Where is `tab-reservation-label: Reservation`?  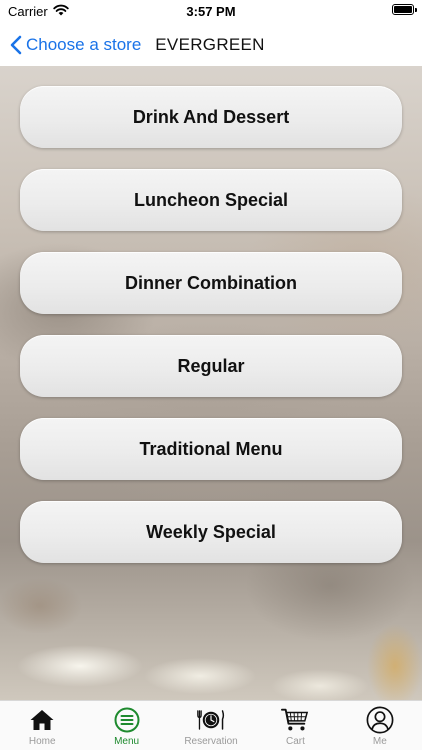
tab-reservation-label: Reservation is located at coordinates (211, 741).